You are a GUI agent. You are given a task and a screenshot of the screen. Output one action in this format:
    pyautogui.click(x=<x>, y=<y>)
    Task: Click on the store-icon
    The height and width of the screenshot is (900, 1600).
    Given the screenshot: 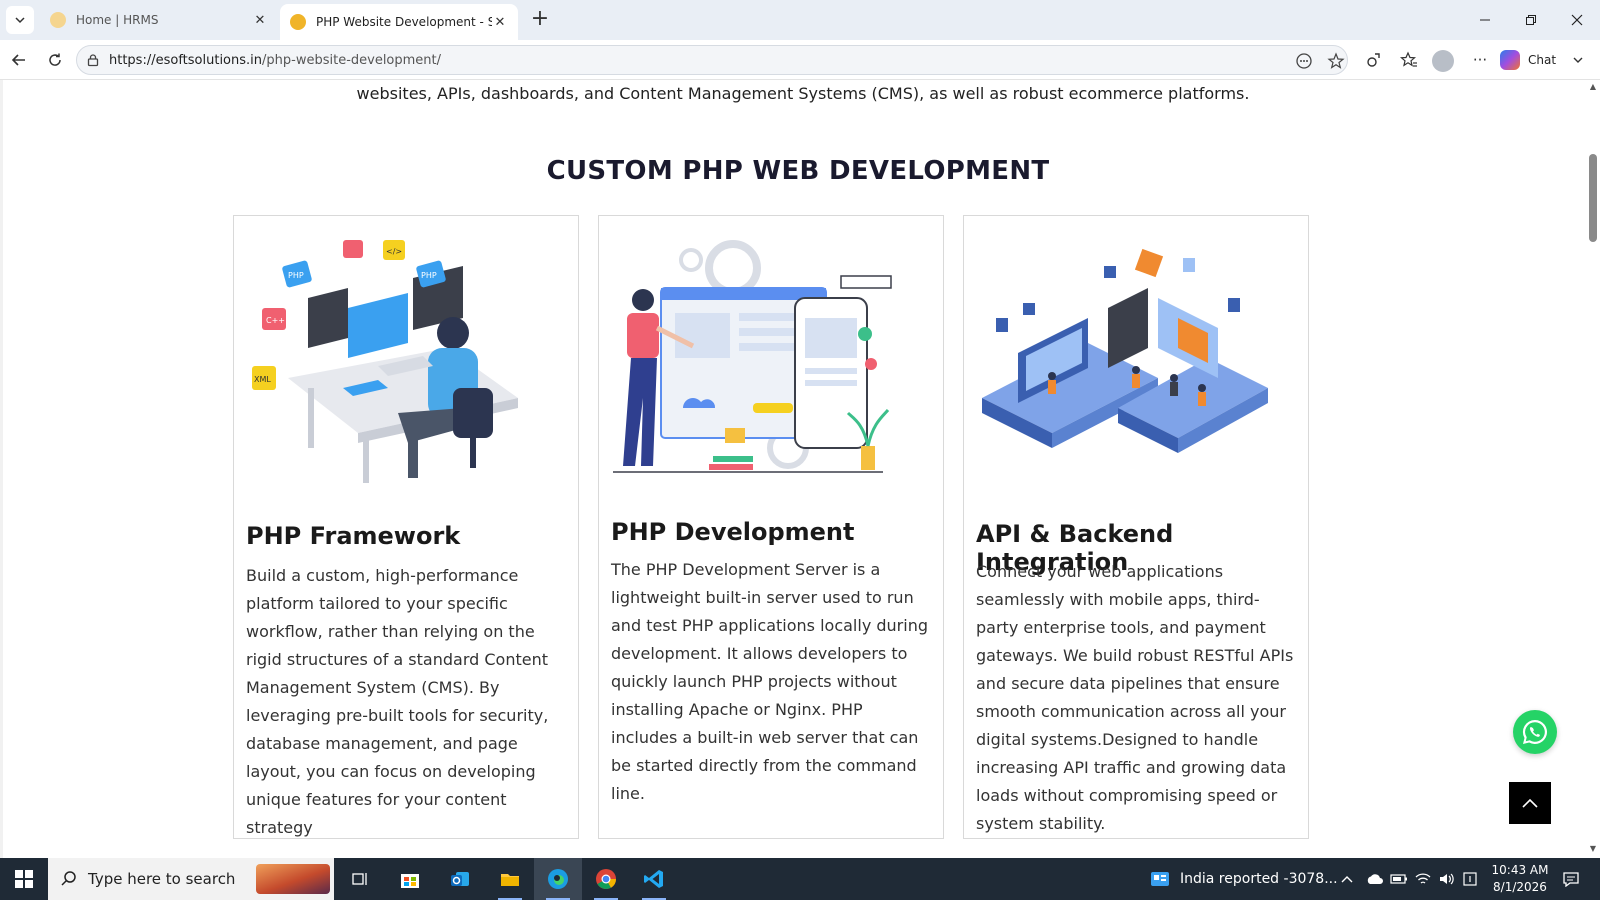 What is the action you would take?
    pyautogui.click(x=410, y=881)
    